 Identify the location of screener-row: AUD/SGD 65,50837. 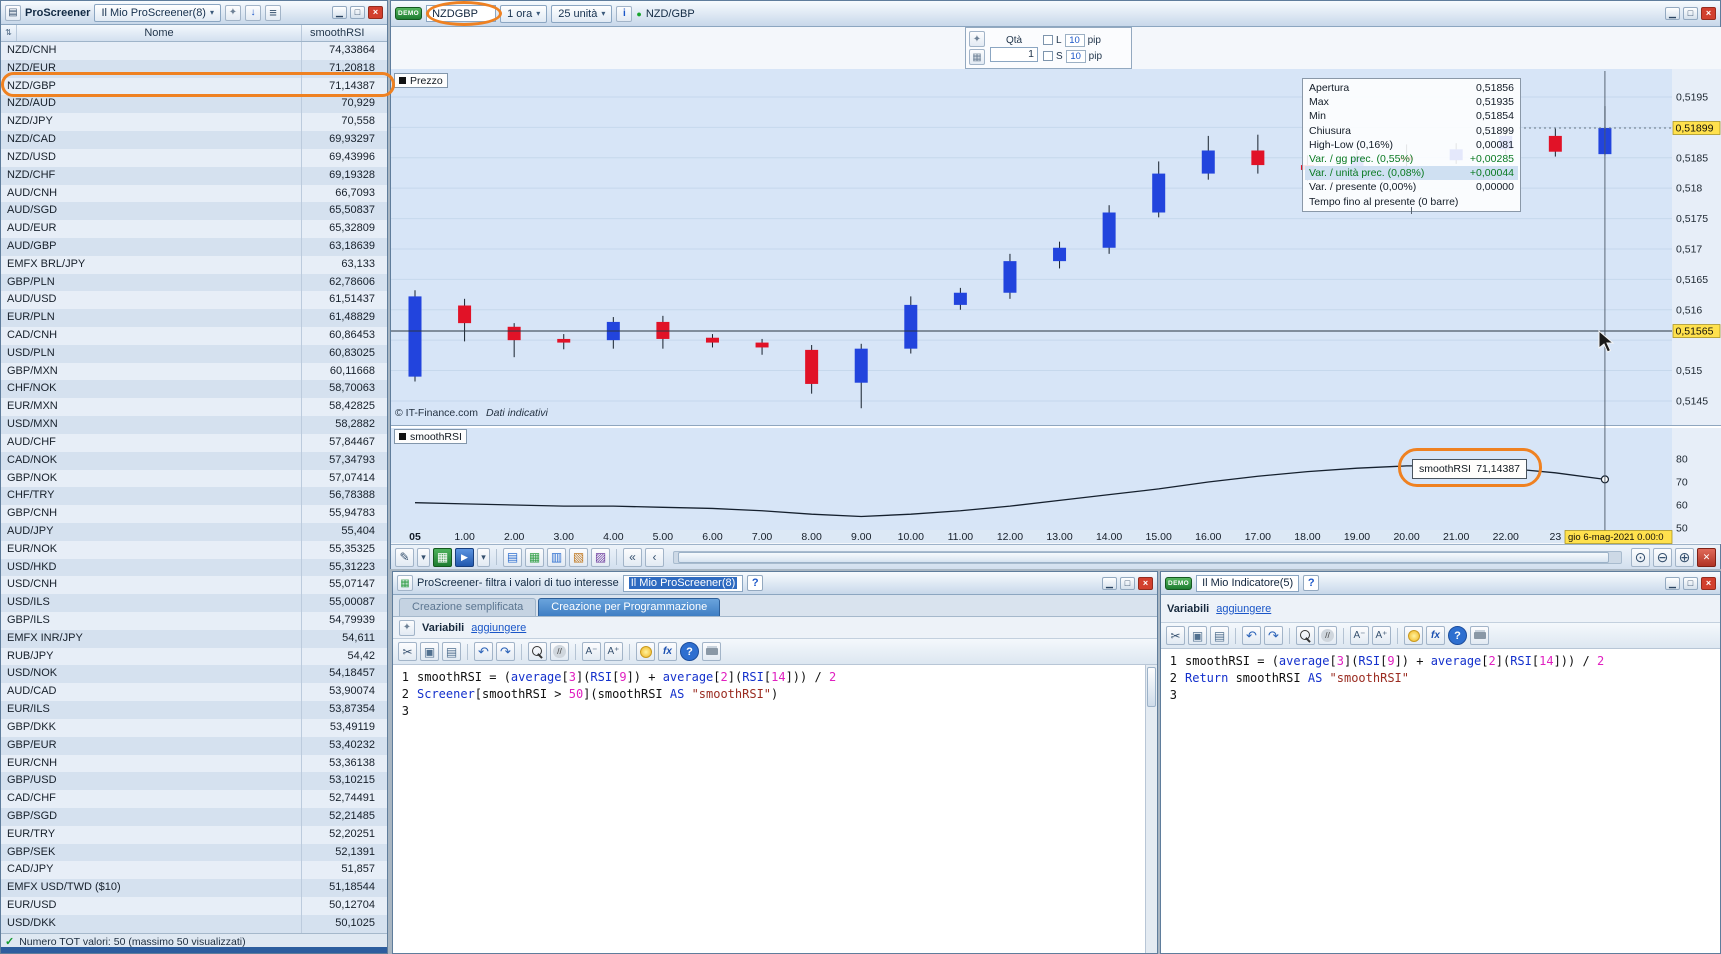
(194, 211).